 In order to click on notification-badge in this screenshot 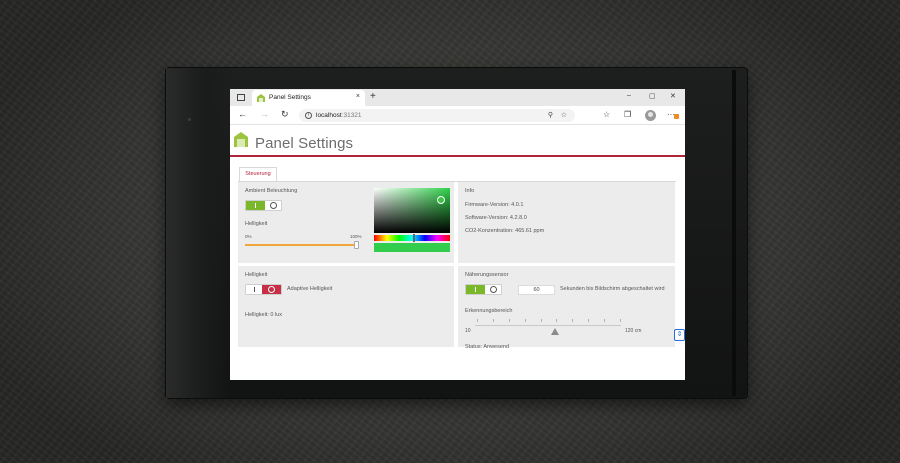, I will do `click(676, 116)`.